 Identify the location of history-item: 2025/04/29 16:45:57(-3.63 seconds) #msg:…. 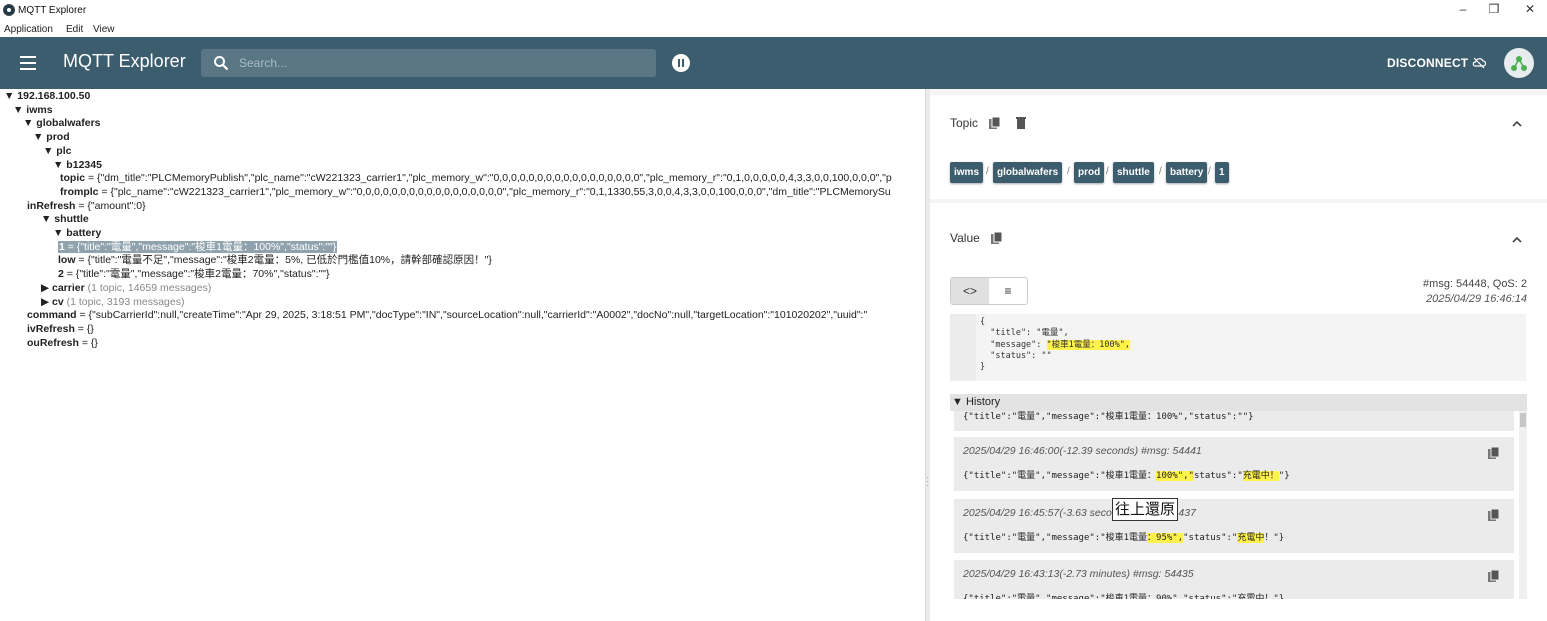
(1234, 526).